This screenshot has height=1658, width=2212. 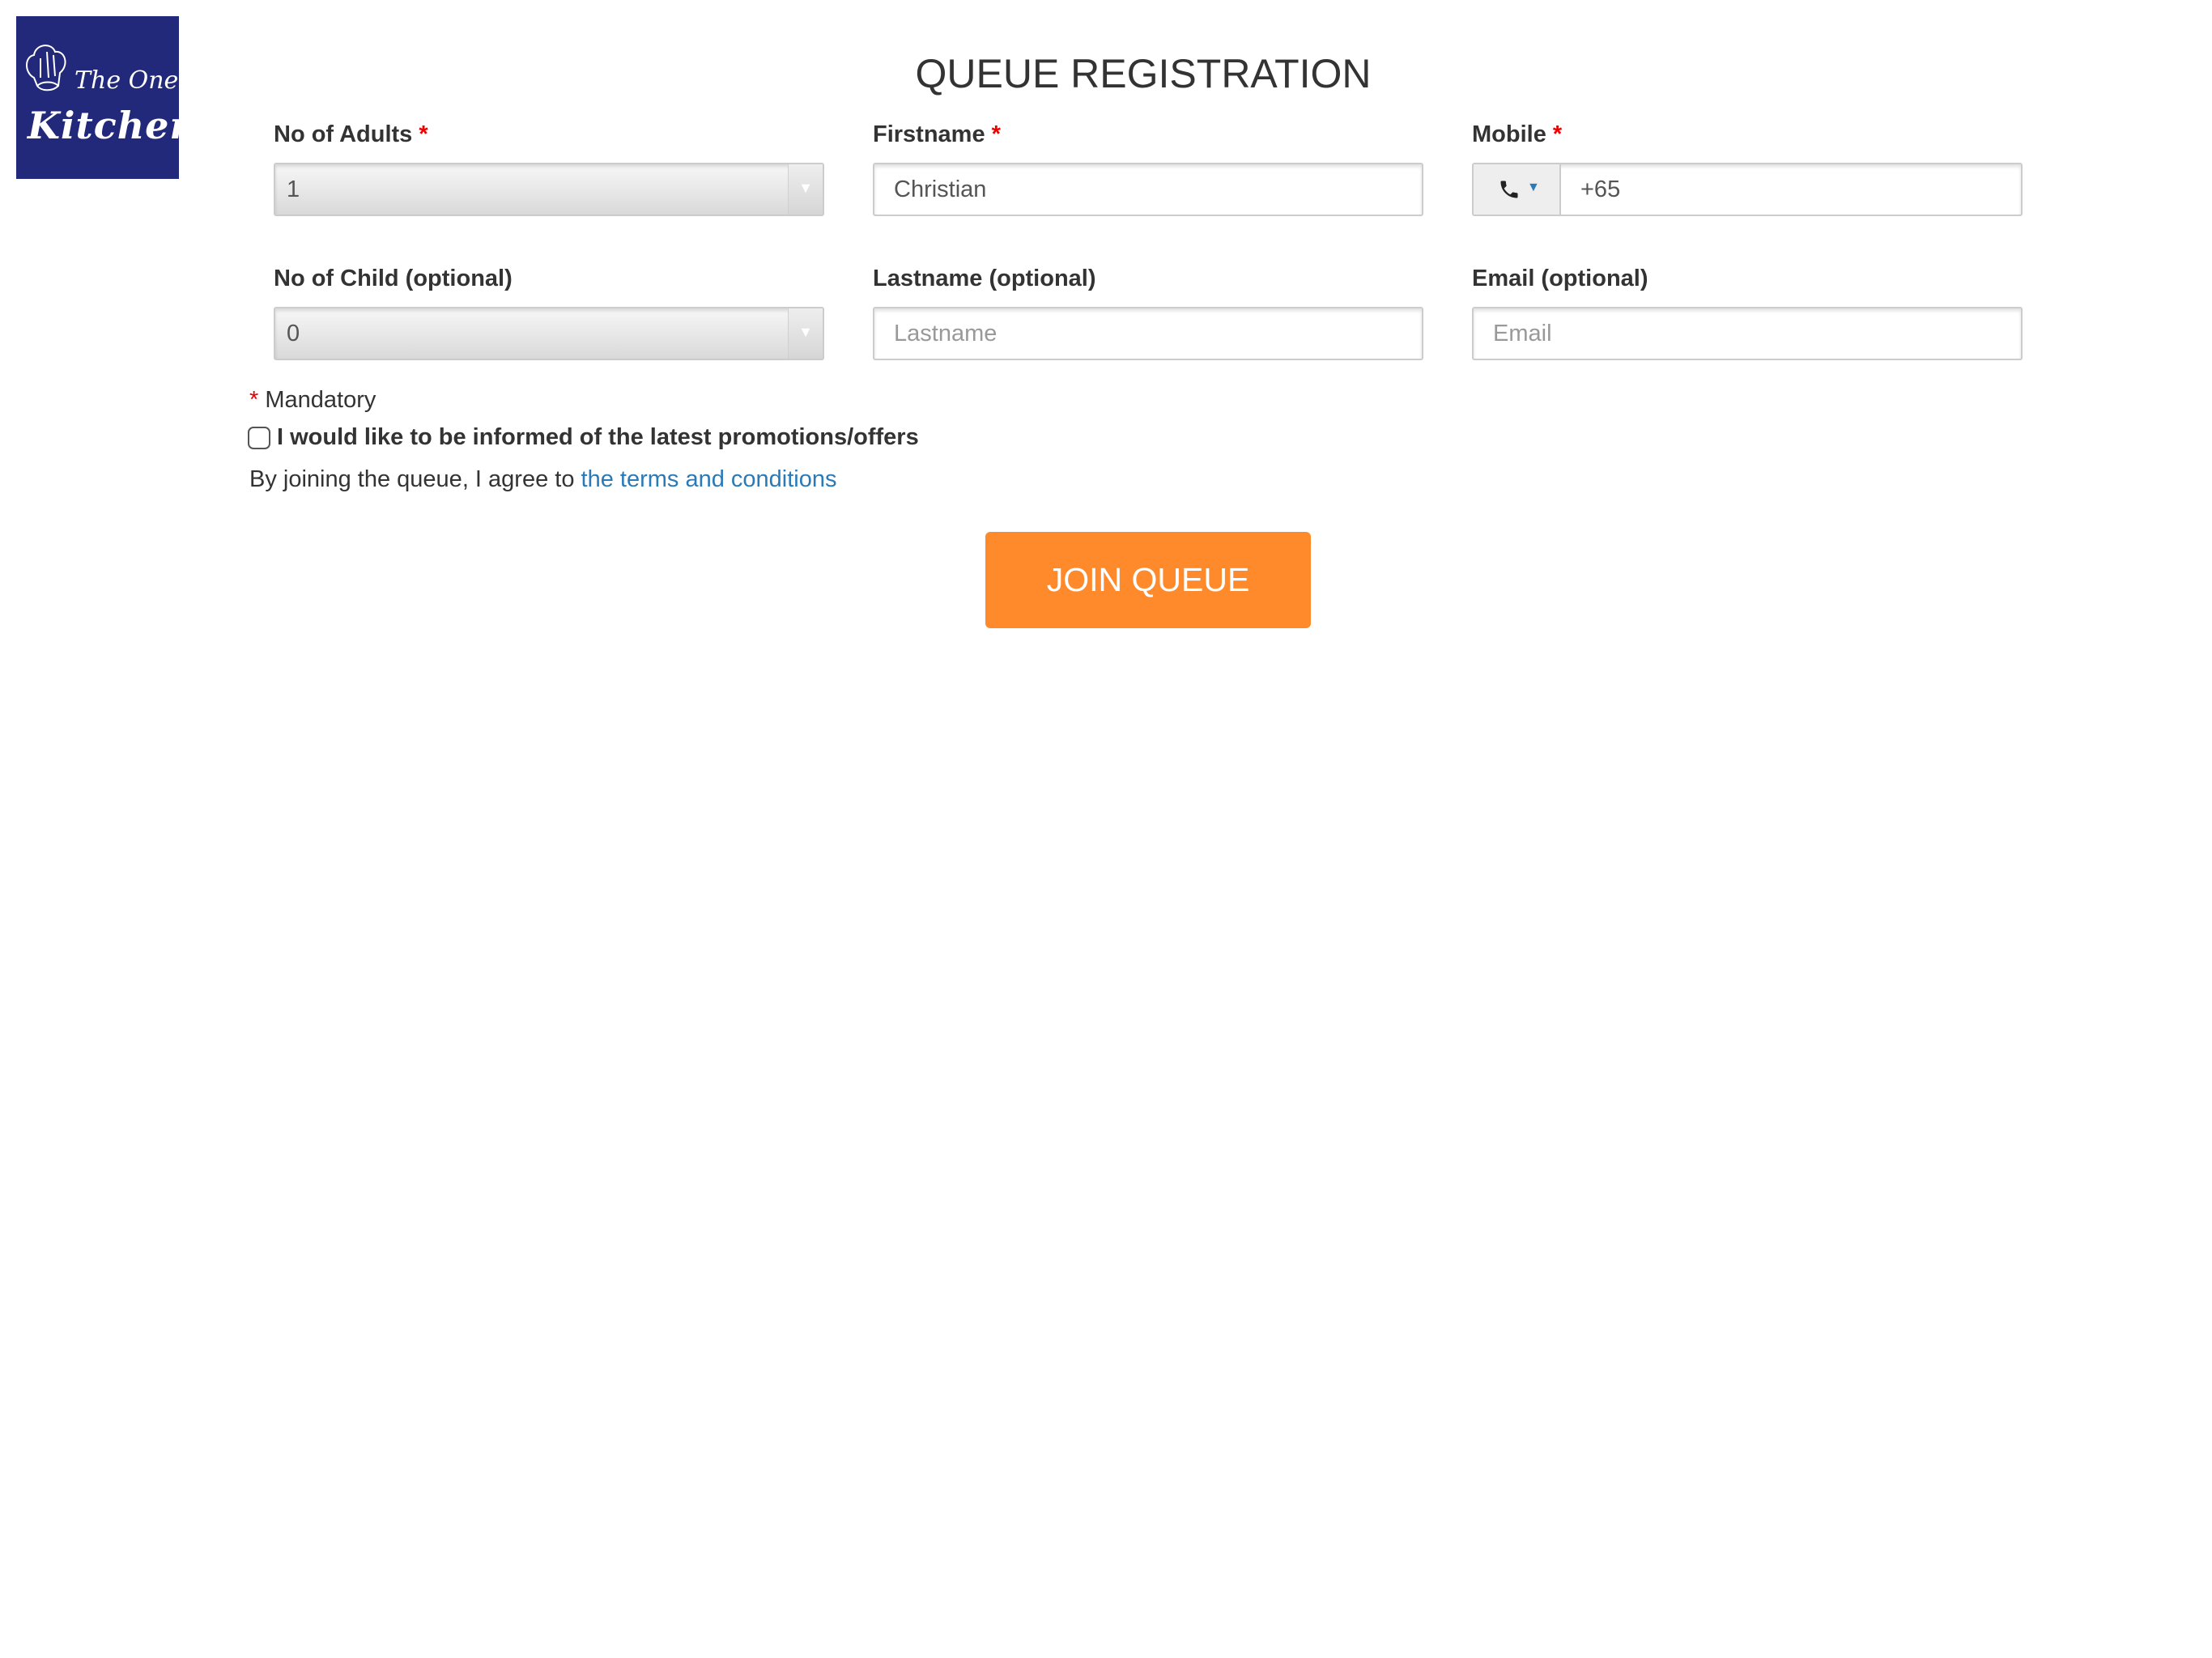 I want to click on email-placeholder: Email, so click(x=1523, y=333).